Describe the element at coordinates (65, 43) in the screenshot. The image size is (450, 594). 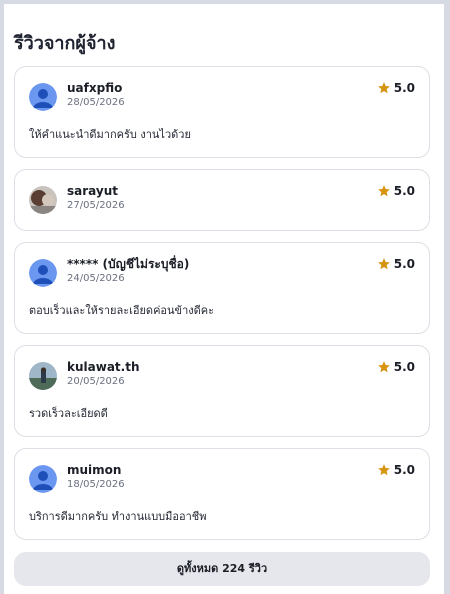
I see `section-title: รีวิวจากผู้จ้าง` at that location.